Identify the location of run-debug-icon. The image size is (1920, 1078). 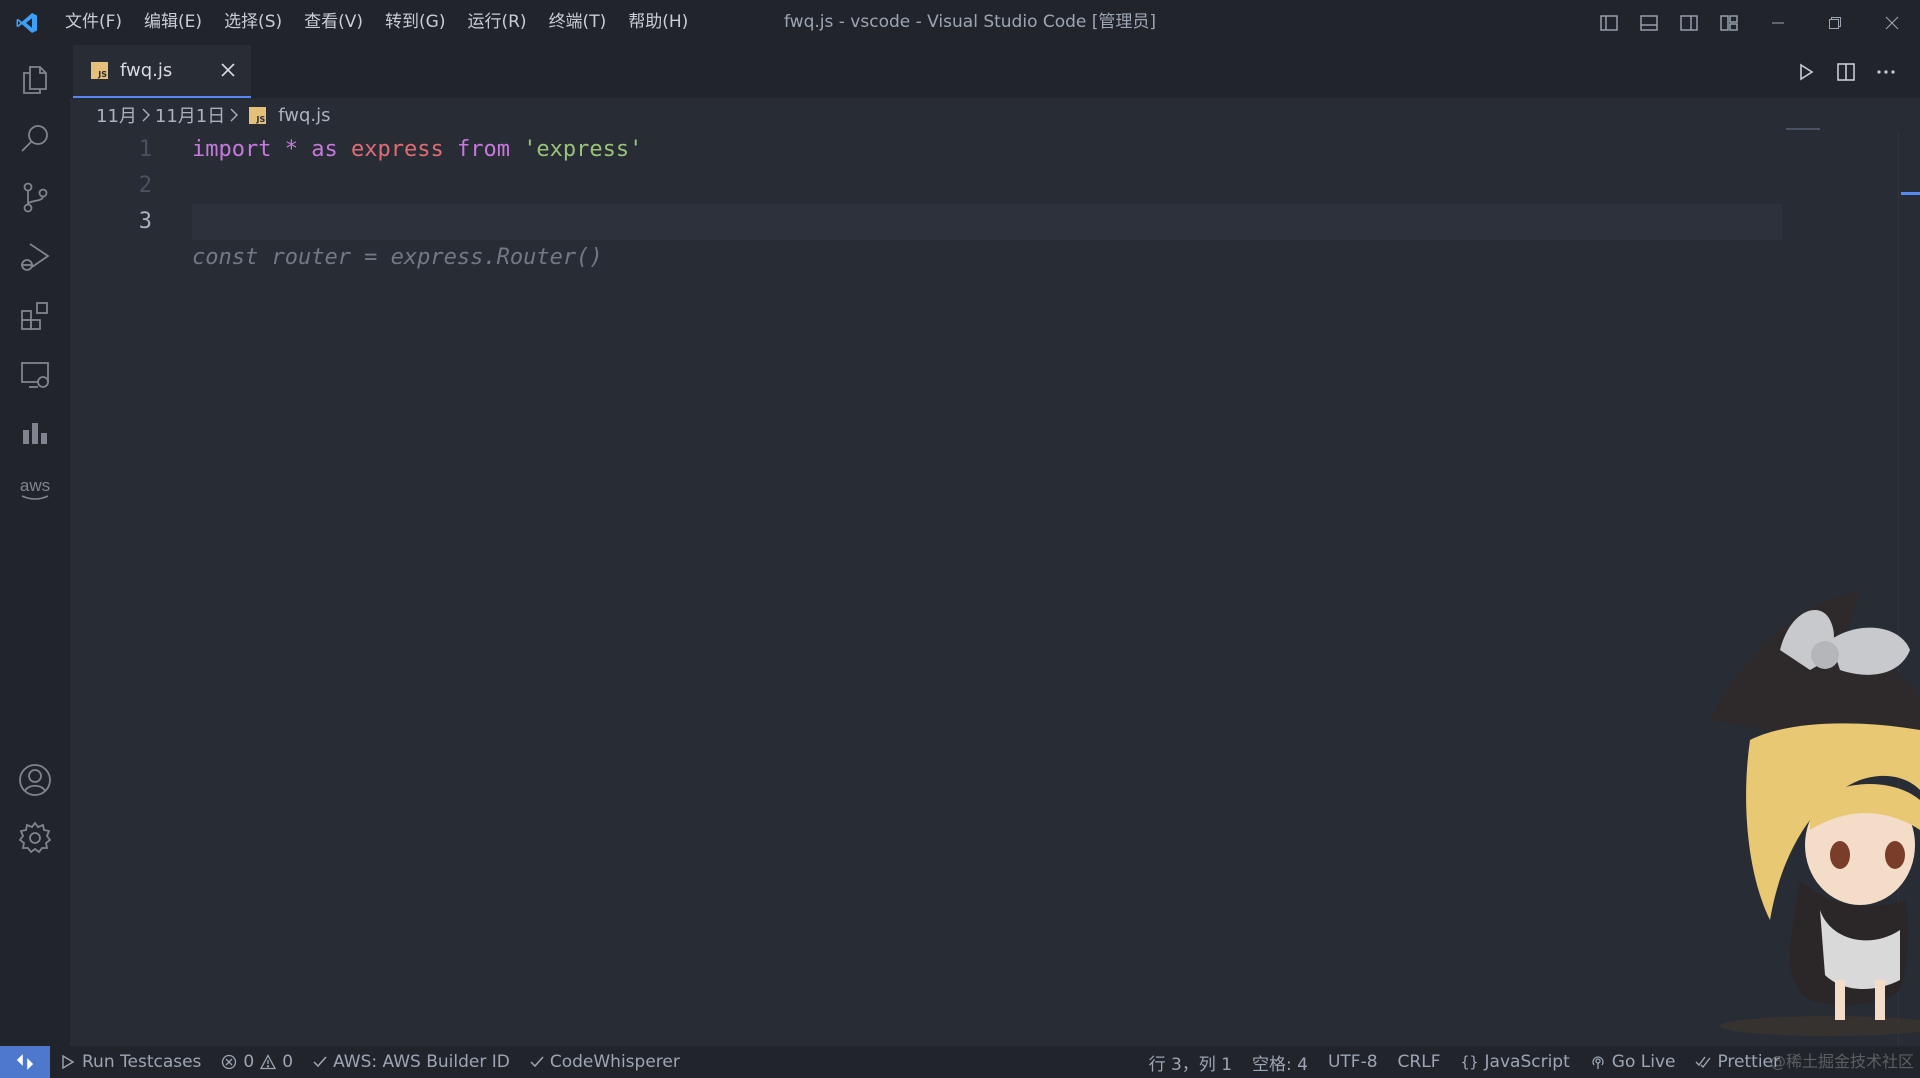
(35, 257).